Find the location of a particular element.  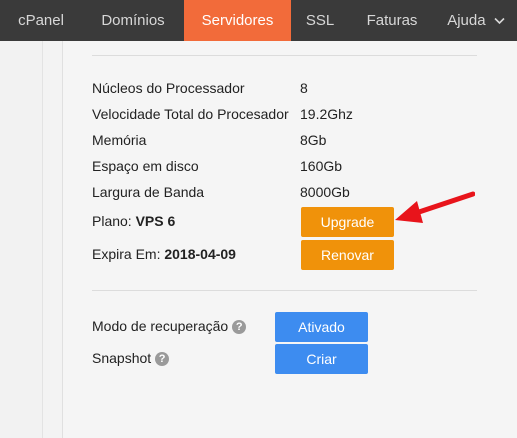

row-label-disk: Espaço em disco is located at coordinates (145, 166).